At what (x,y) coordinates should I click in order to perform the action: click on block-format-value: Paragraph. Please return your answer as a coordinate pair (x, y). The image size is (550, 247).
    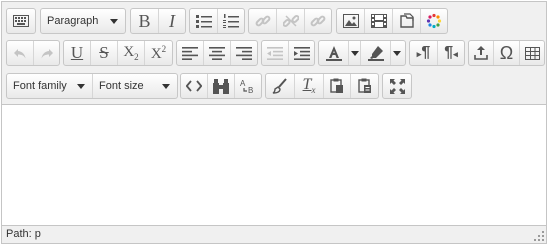
    Looking at the image, I should click on (73, 21).